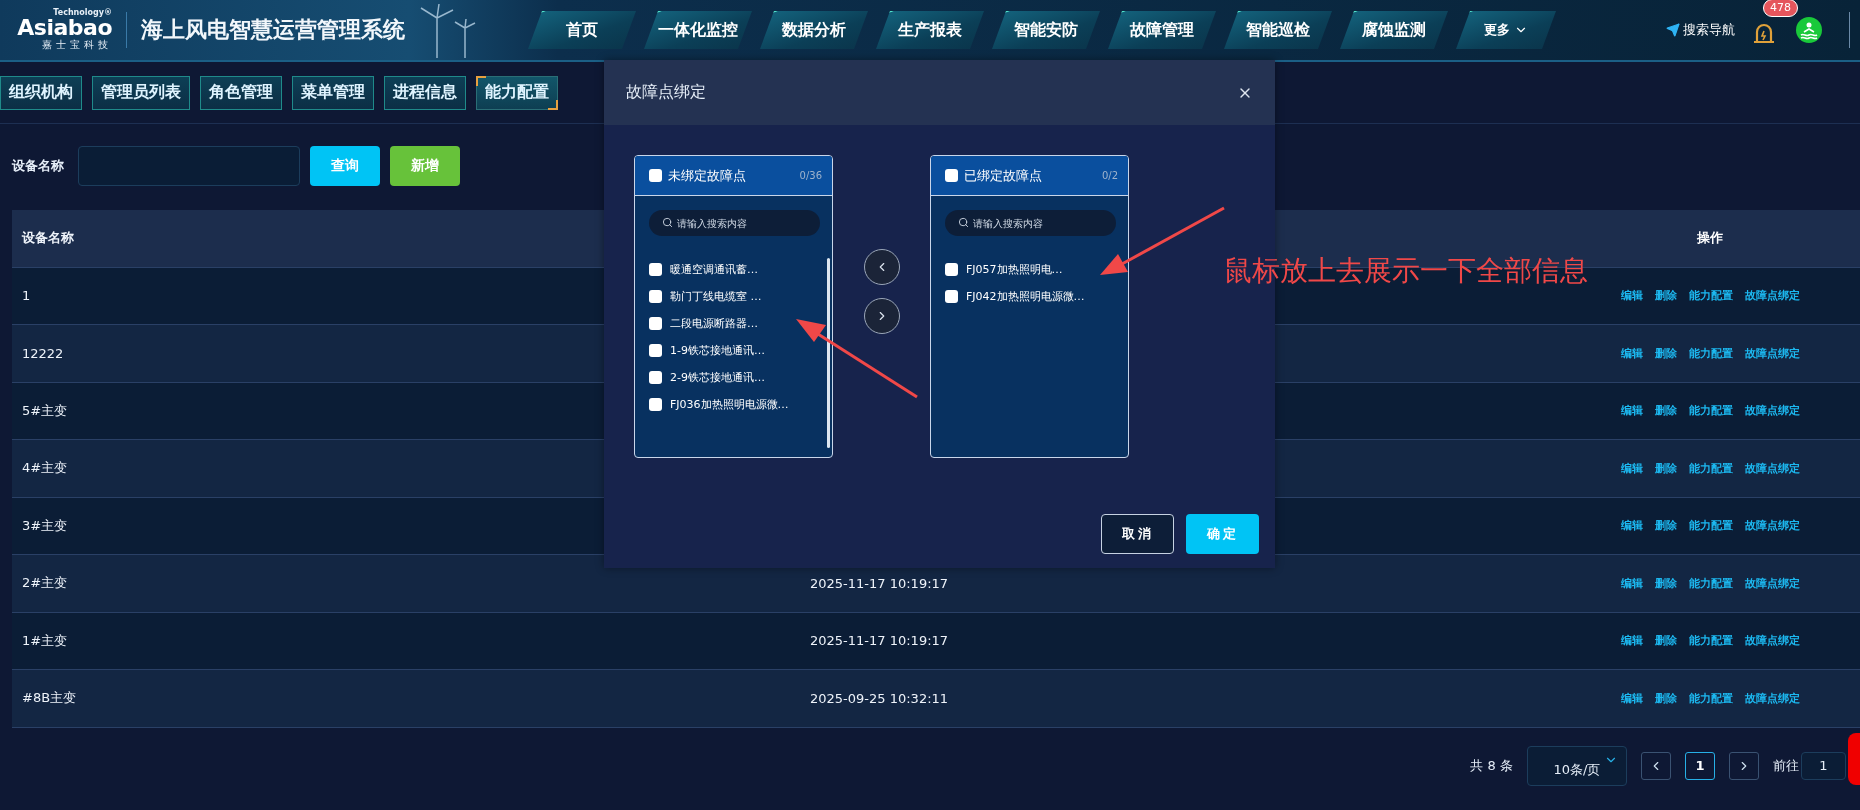  I want to click on page-tab: 角色管理, so click(241, 92).